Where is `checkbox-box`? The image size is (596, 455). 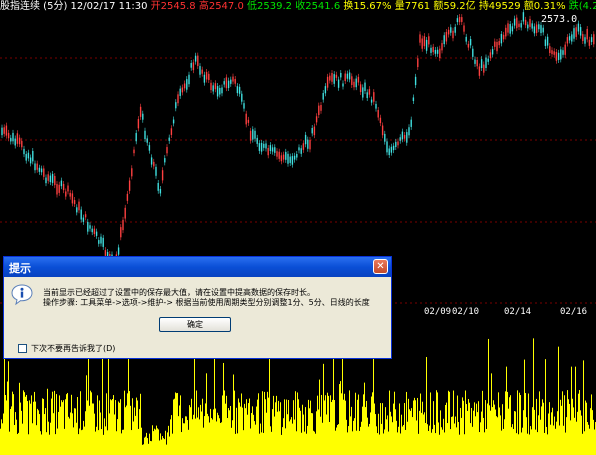
checkbox-box is located at coordinates (22, 348).